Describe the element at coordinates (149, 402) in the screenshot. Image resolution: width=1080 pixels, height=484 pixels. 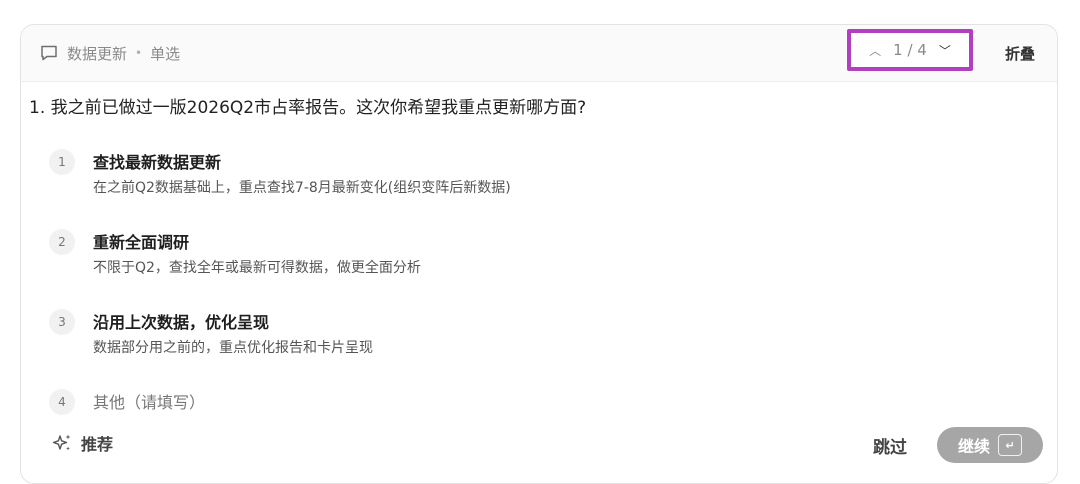
I see `option-title: 其他（请填写）` at that location.